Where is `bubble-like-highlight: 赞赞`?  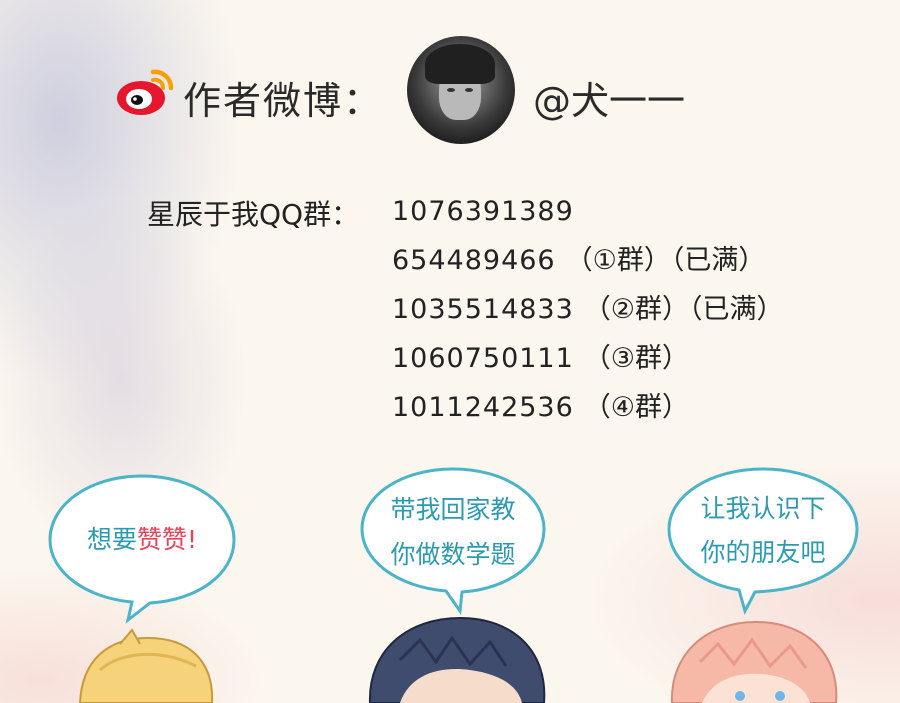
bubble-like-highlight: 赞赞 is located at coordinates (161, 539).